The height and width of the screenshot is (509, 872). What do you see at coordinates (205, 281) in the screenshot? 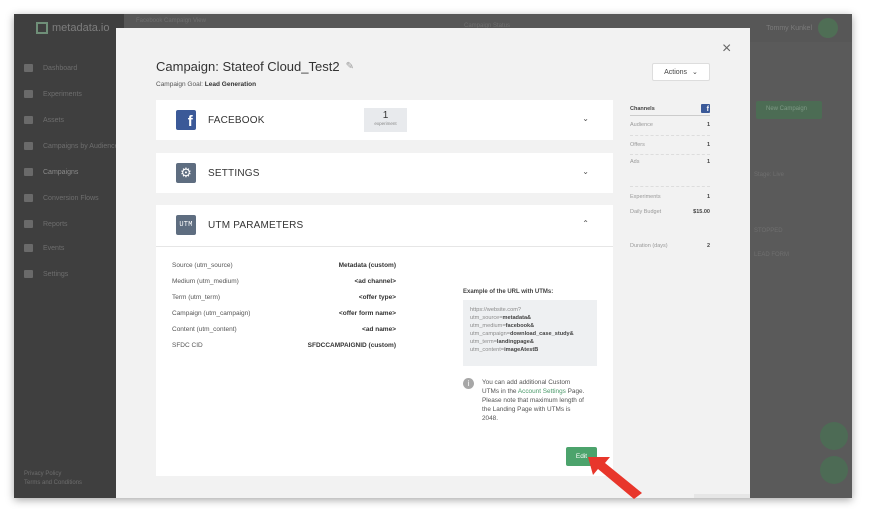
I see `utm-key: Medium (utm_medium)` at bounding box center [205, 281].